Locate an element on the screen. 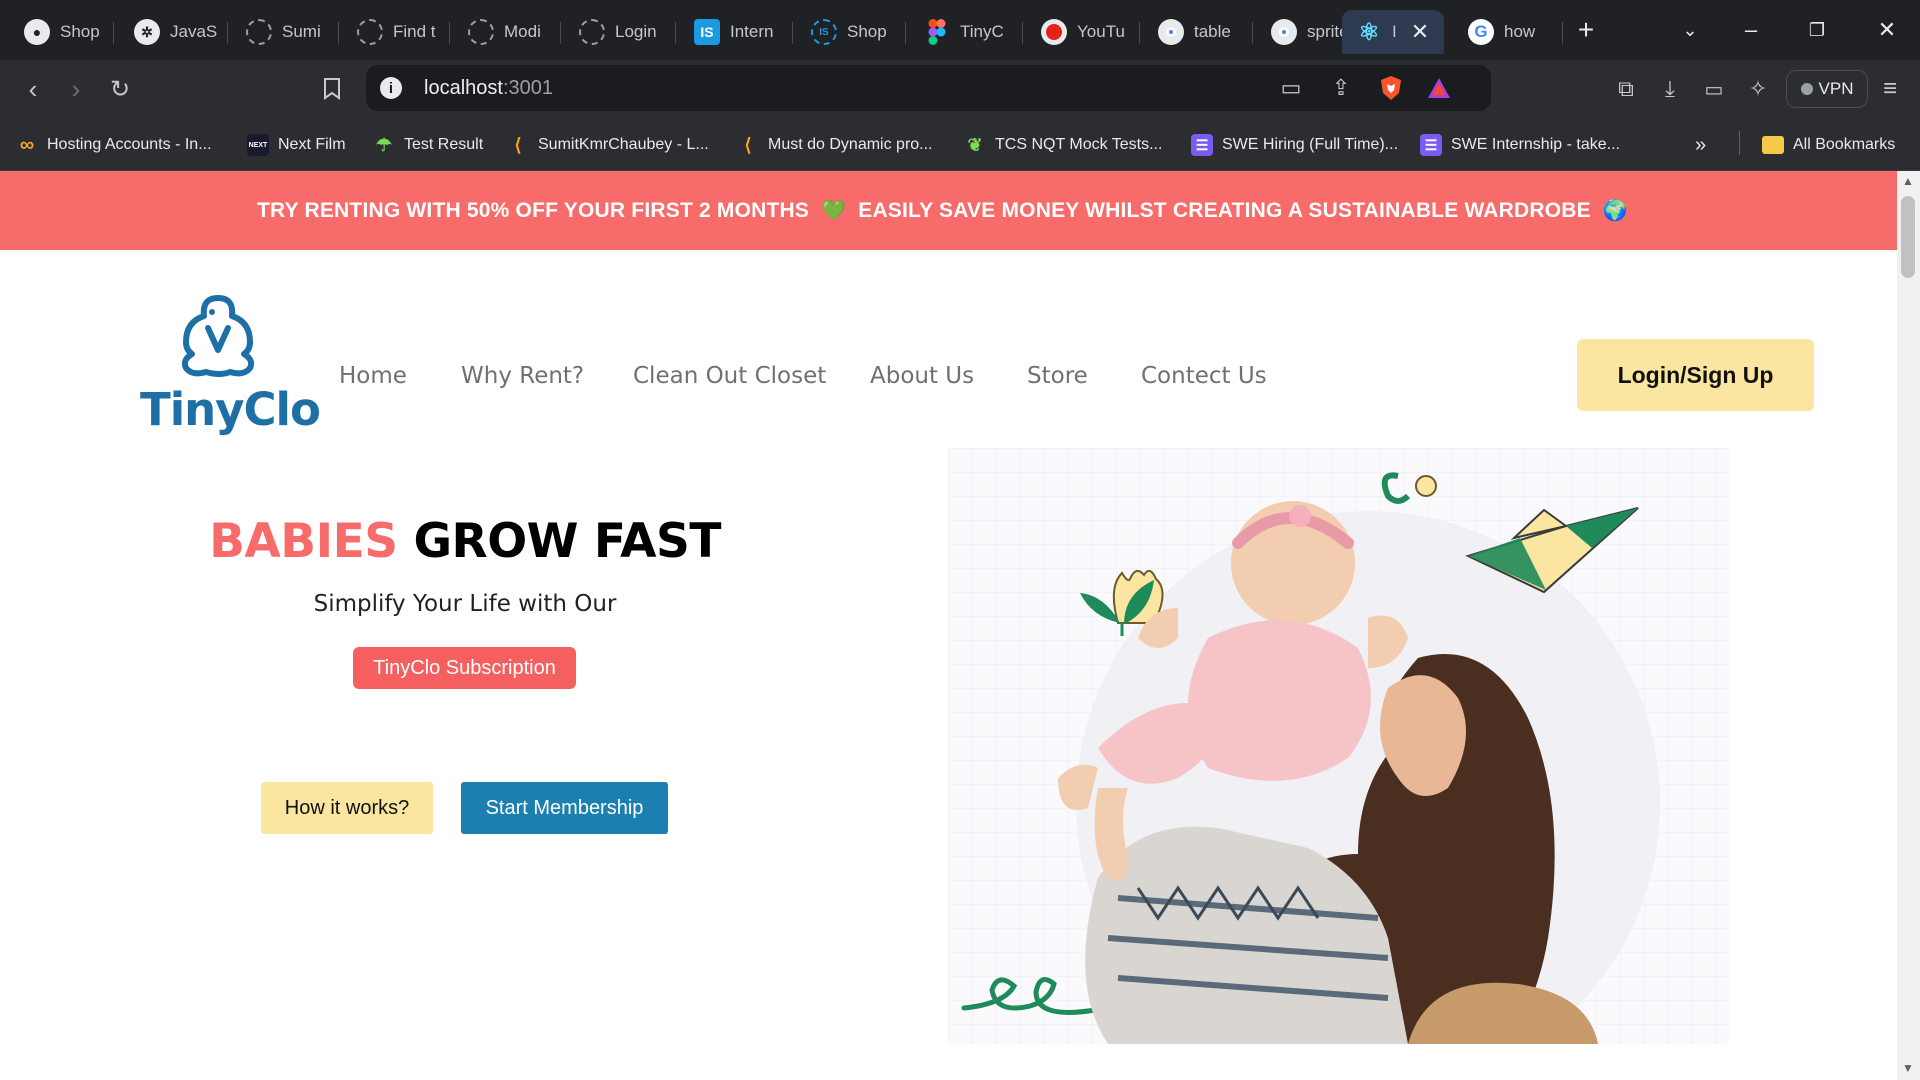 Image resolution: width=1920 pixels, height=1080 pixels. browser-tab: IS Shop is located at coordinates (848, 32).